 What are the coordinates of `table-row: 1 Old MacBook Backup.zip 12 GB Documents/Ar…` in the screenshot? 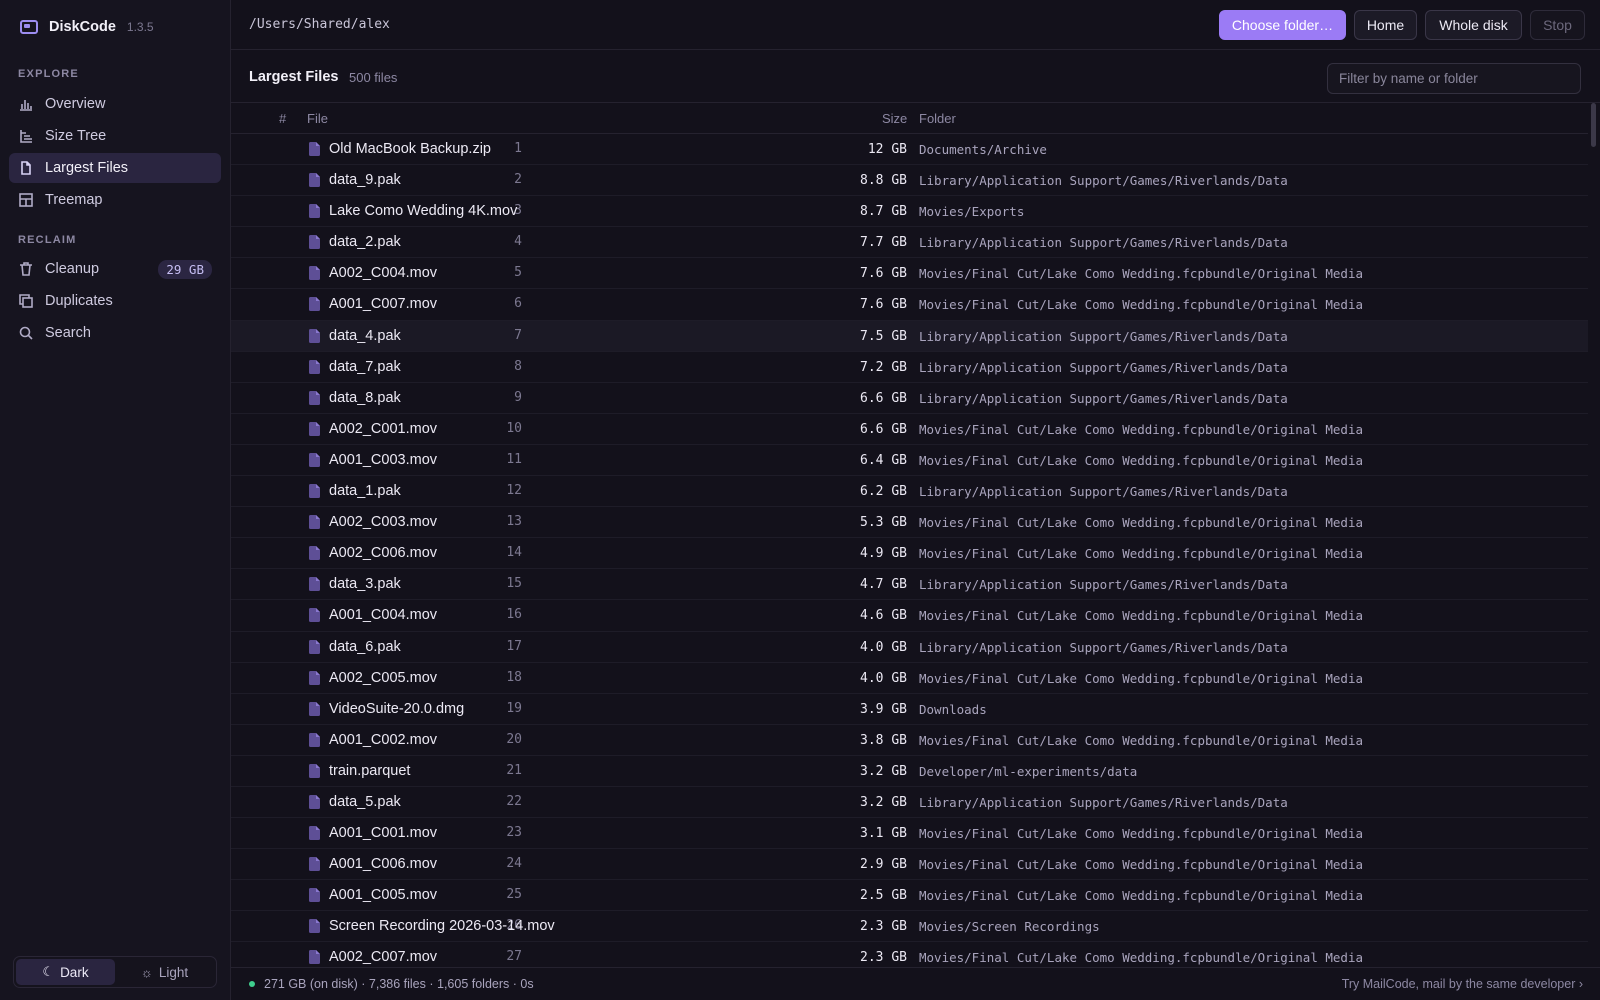 It's located at (909, 150).